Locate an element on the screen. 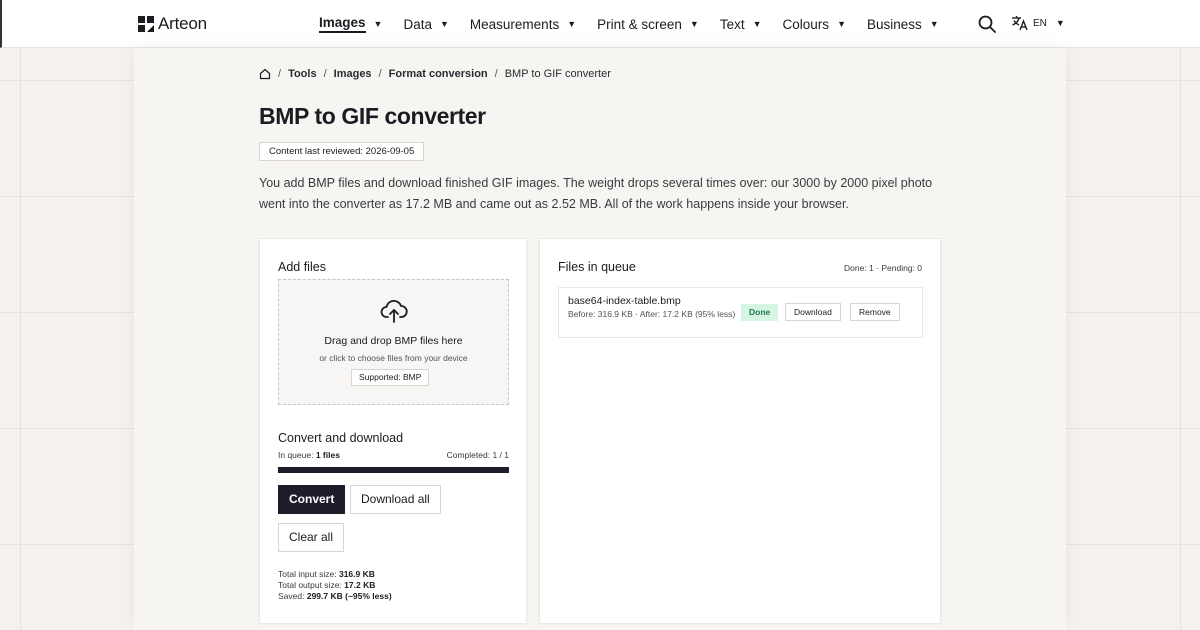 The image size is (1200, 630). file-download-button: Download is located at coordinates (813, 312).